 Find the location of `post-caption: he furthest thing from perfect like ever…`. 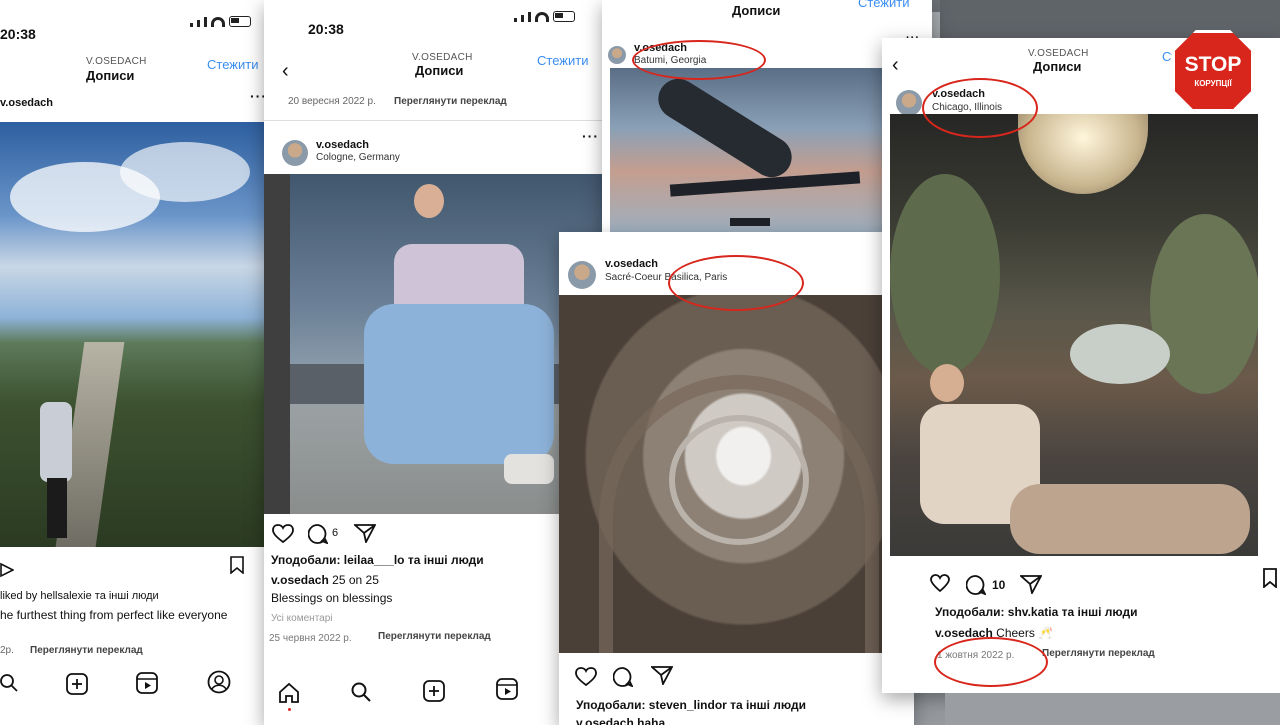

post-caption: he furthest thing from perfect like ever… is located at coordinates (114, 615).